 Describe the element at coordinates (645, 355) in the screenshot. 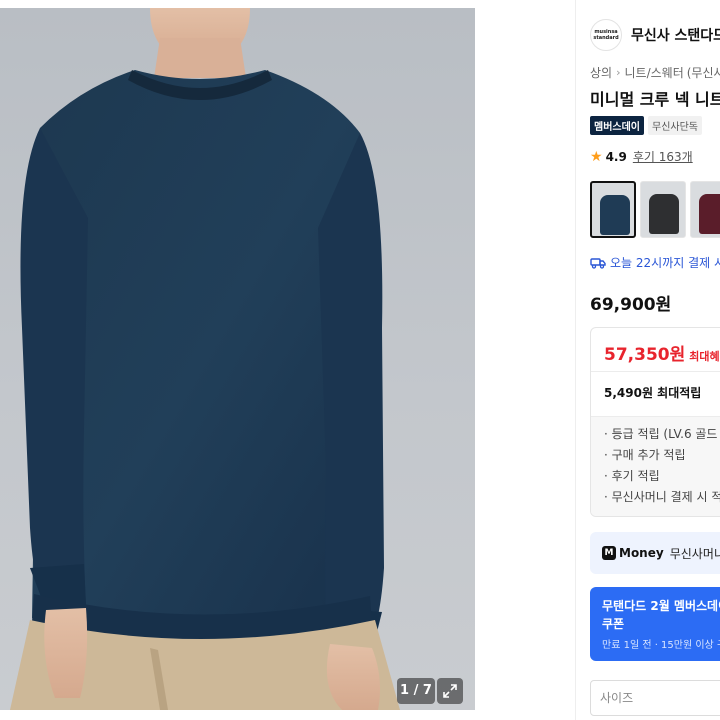

I see `sale-price: 57,350원` at that location.